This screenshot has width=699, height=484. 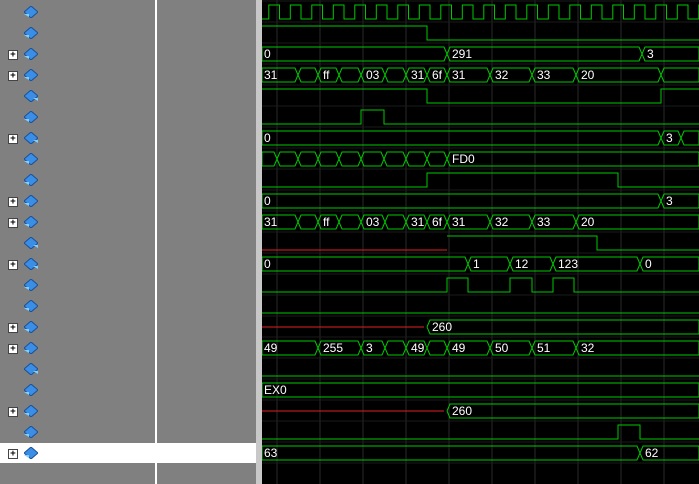 What do you see at coordinates (462, 54) in the screenshot?
I see `bus-value-label: 291` at bounding box center [462, 54].